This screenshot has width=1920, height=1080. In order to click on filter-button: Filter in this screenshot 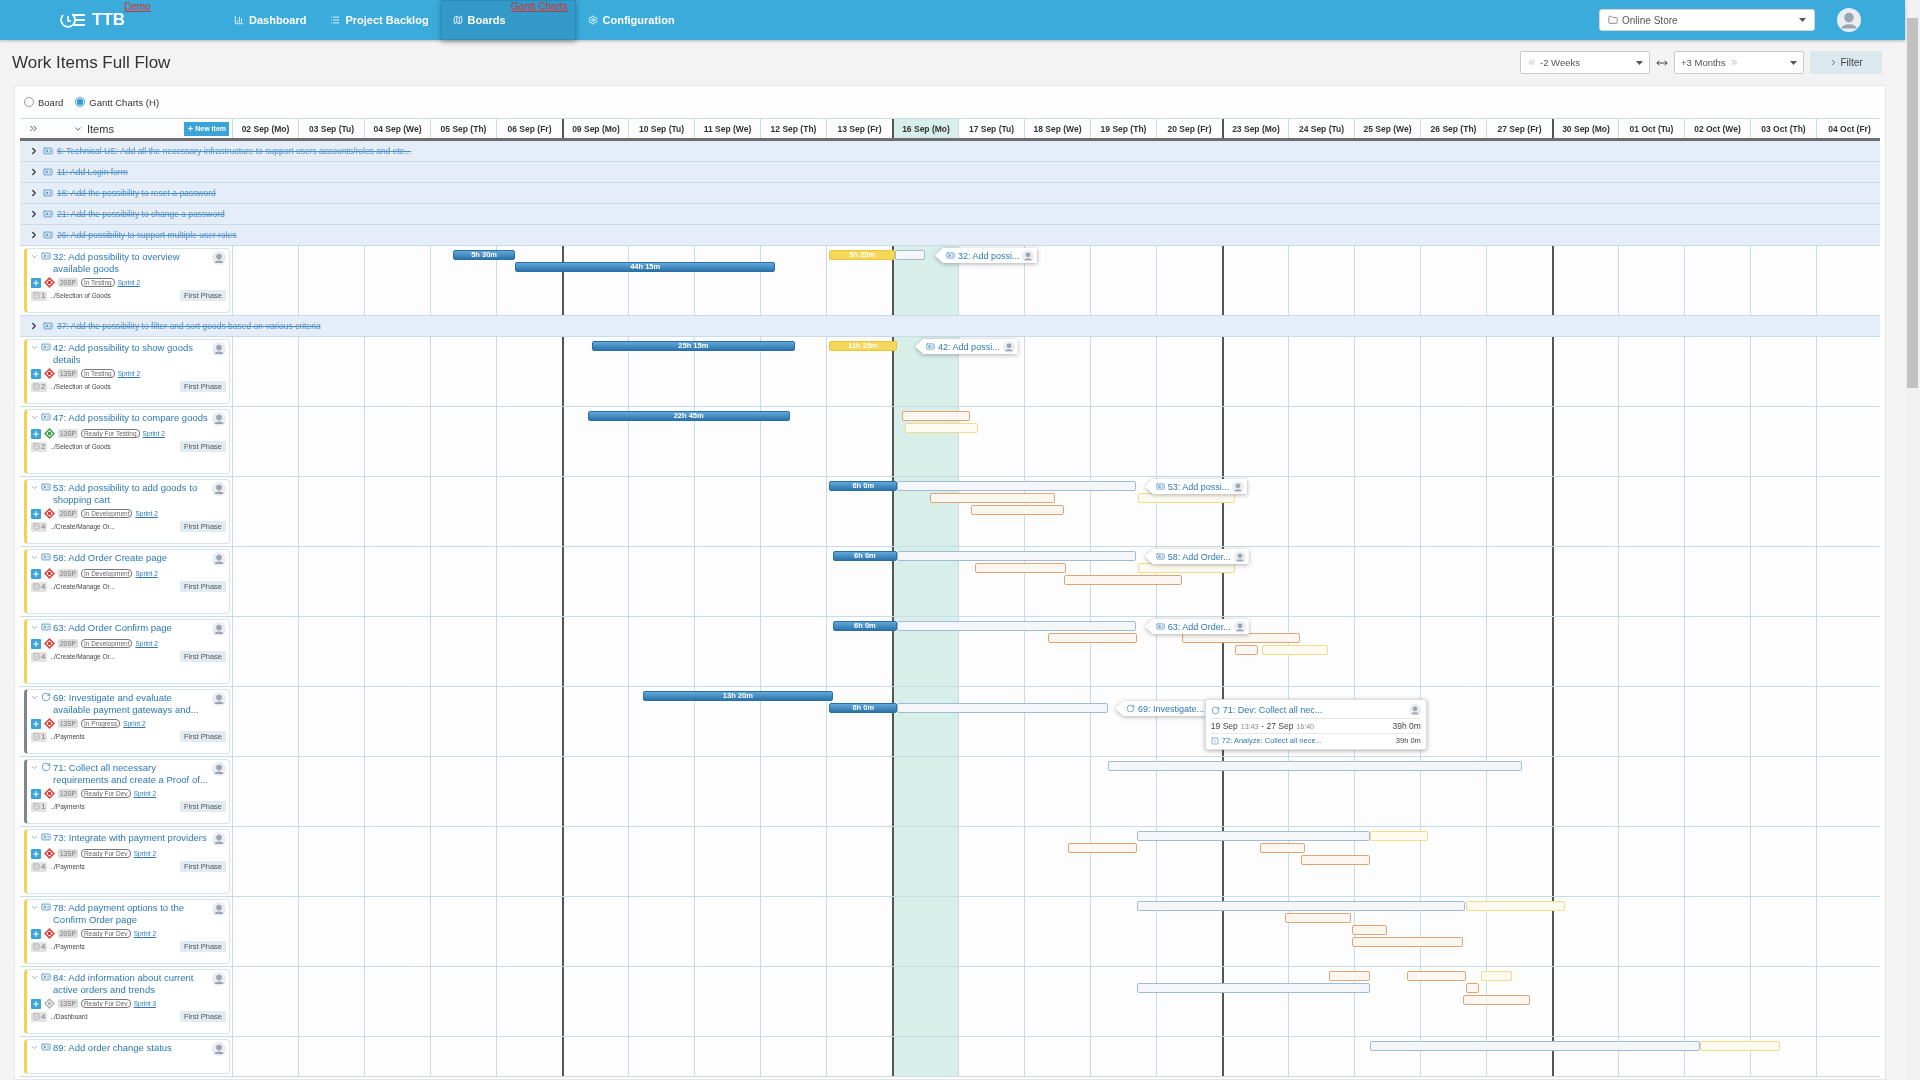, I will do `click(1846, 62)`.